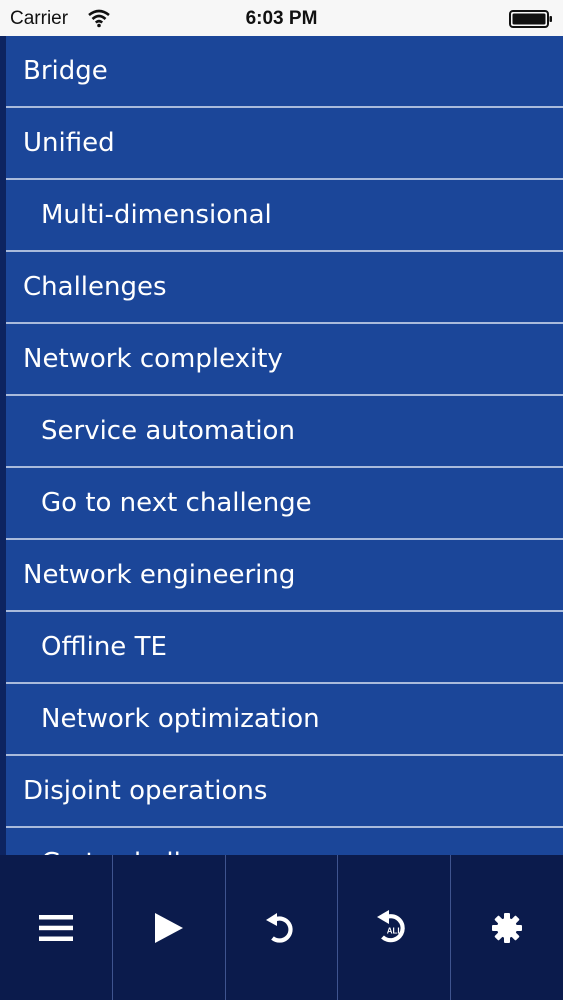 This screenshot has width=563, height=1000. What do you see at coordinates (145, 791) in the screenshot?
I see `menu-item-label: Disjoint operations` at bounding box center [145, 791].